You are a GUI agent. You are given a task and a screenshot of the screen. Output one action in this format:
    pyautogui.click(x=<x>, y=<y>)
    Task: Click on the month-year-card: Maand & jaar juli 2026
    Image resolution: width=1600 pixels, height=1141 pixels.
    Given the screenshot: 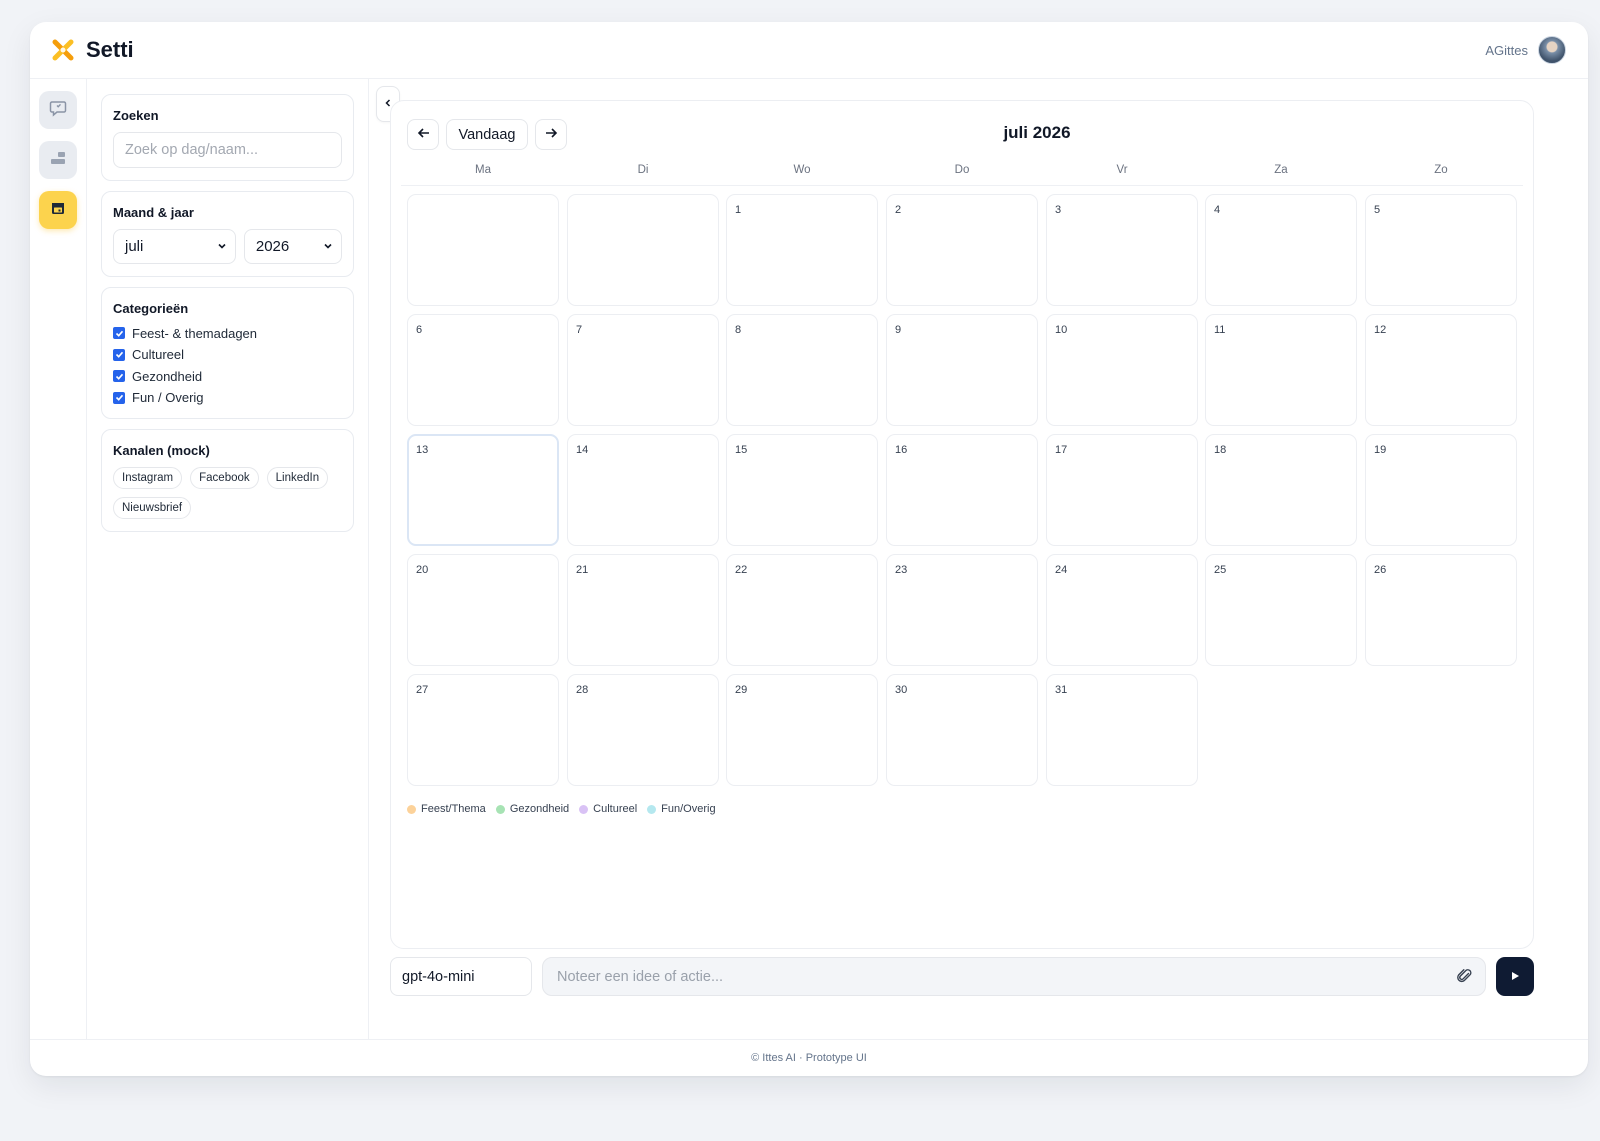 What is the action you would take?
    pyautogui.click(x=227, y=234)
    